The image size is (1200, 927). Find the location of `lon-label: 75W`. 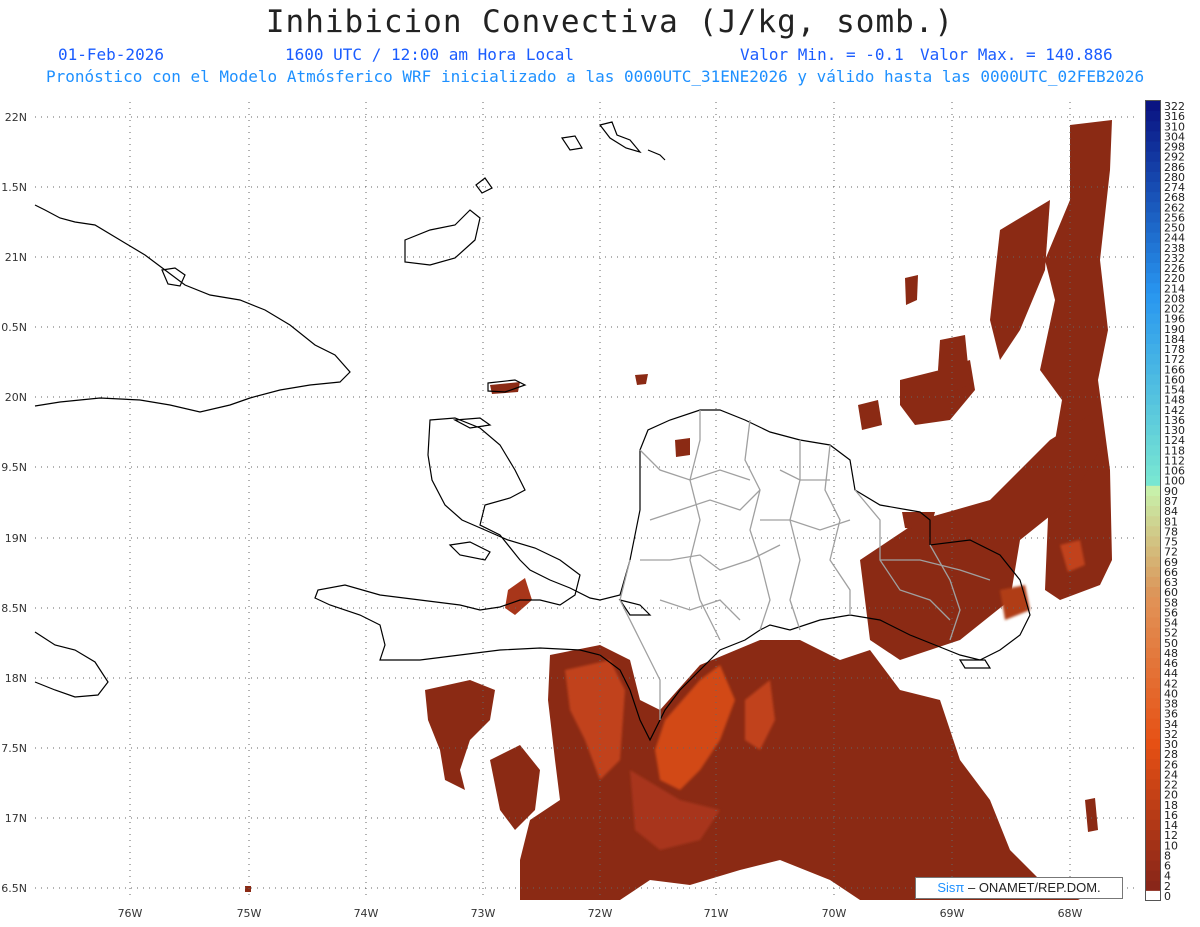

lon-label: 75W is located at coordinates (249, 913).